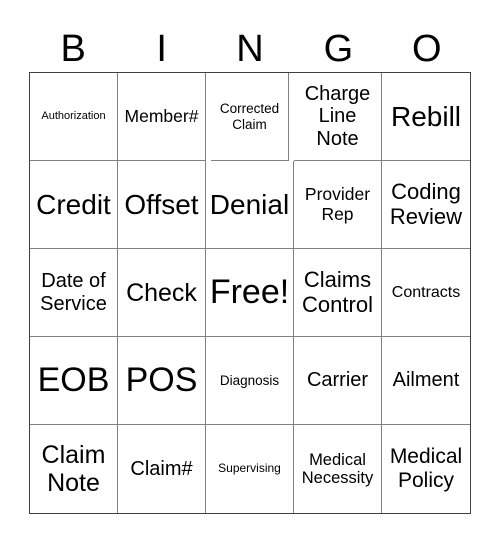 The width and height of the screenshot is (500, 544). I want to click on bingo-cell: Medical Necessity, so click(338, 469).